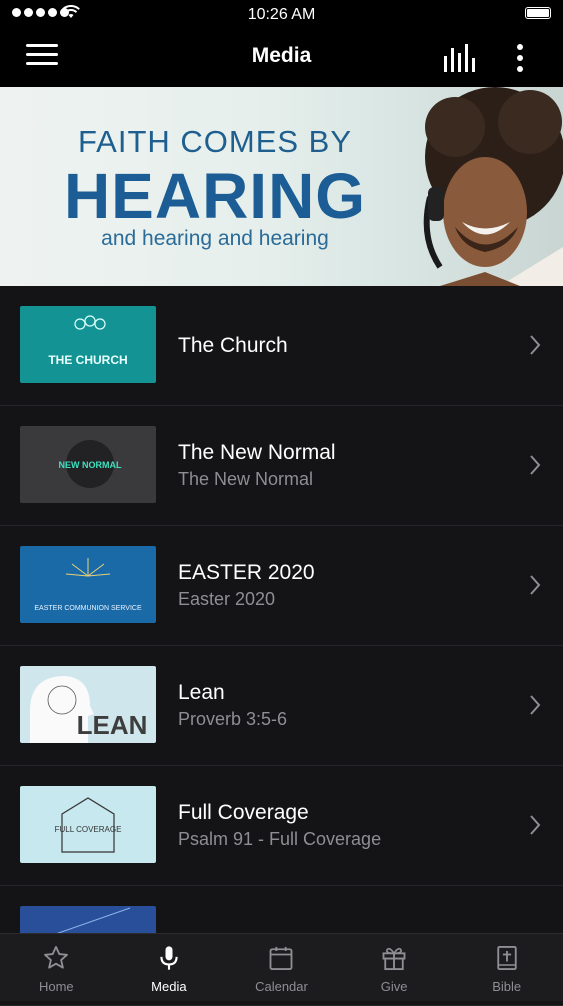  Describe the element at coordinates (281, 986) in the screenshot. I see `tab-label: Calendar` at that location.